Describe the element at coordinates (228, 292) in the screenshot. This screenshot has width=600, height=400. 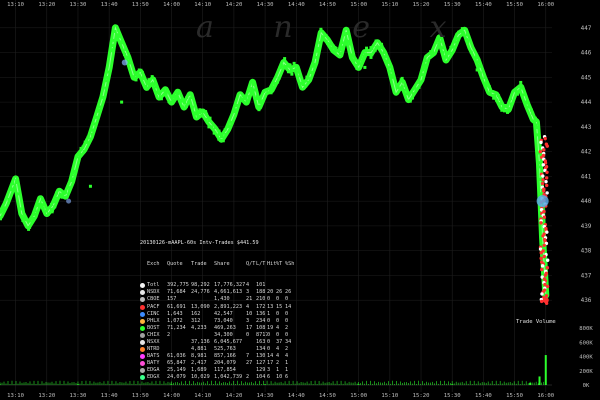
I see `stats-cell: 4,661,613` at that location.